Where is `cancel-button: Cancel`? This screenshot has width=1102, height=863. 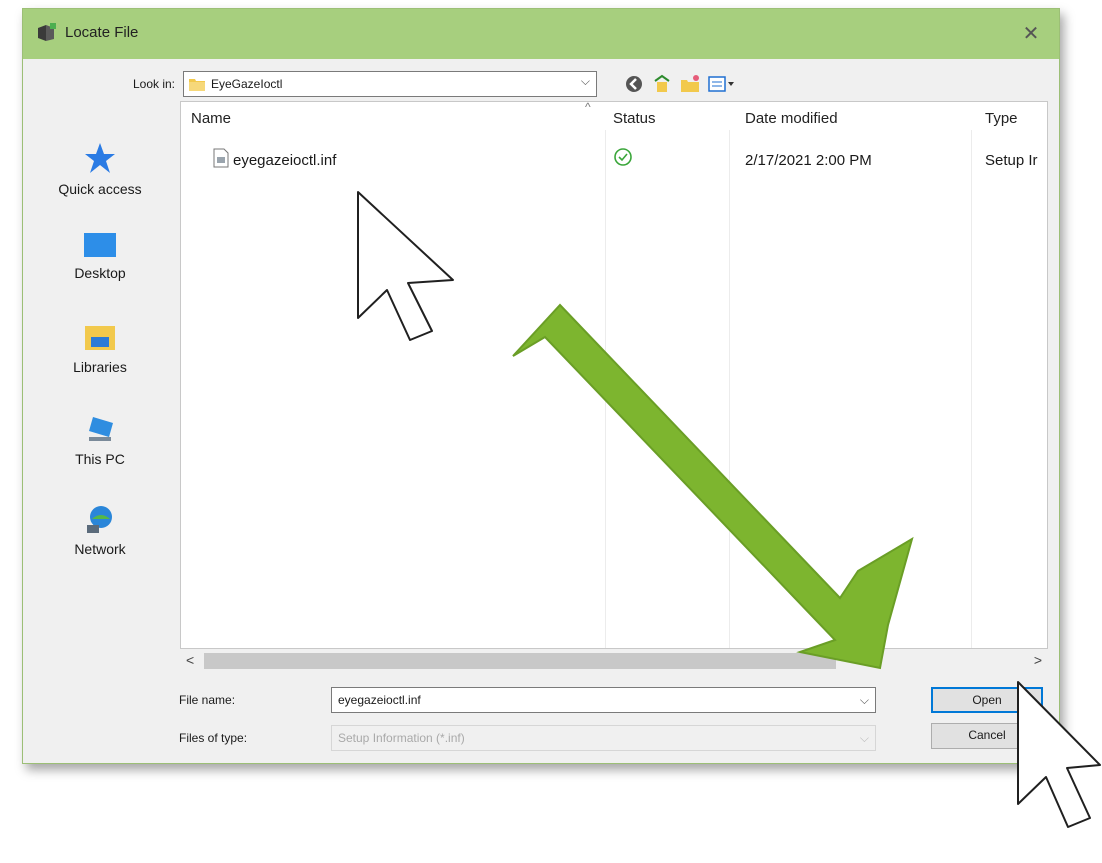
cancel-button: Cancel is located at coordinates (987, 736).